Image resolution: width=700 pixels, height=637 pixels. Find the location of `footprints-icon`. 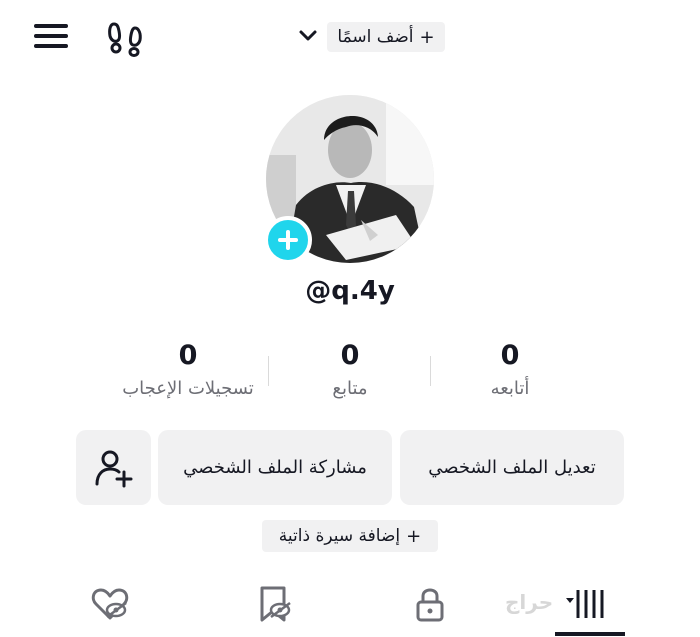

footprints-icon is located at coordinates (126, 38).